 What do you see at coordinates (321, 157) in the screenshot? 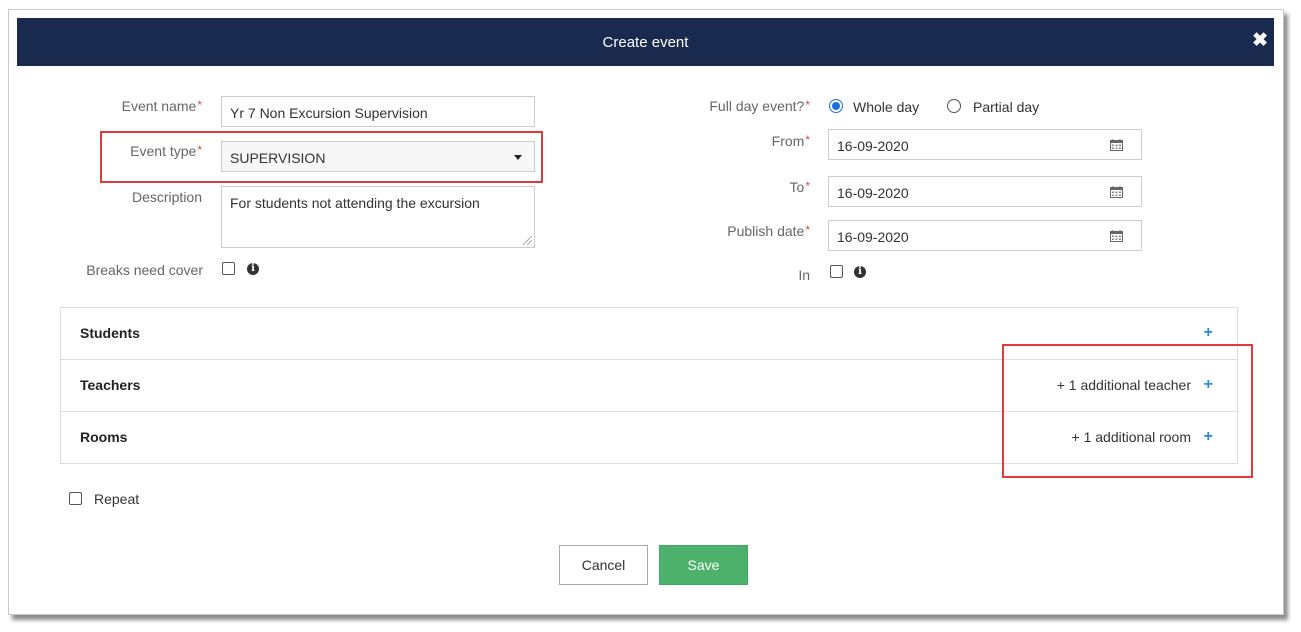
I see `event-type-highlight-box` at bounding box center [321, 157].